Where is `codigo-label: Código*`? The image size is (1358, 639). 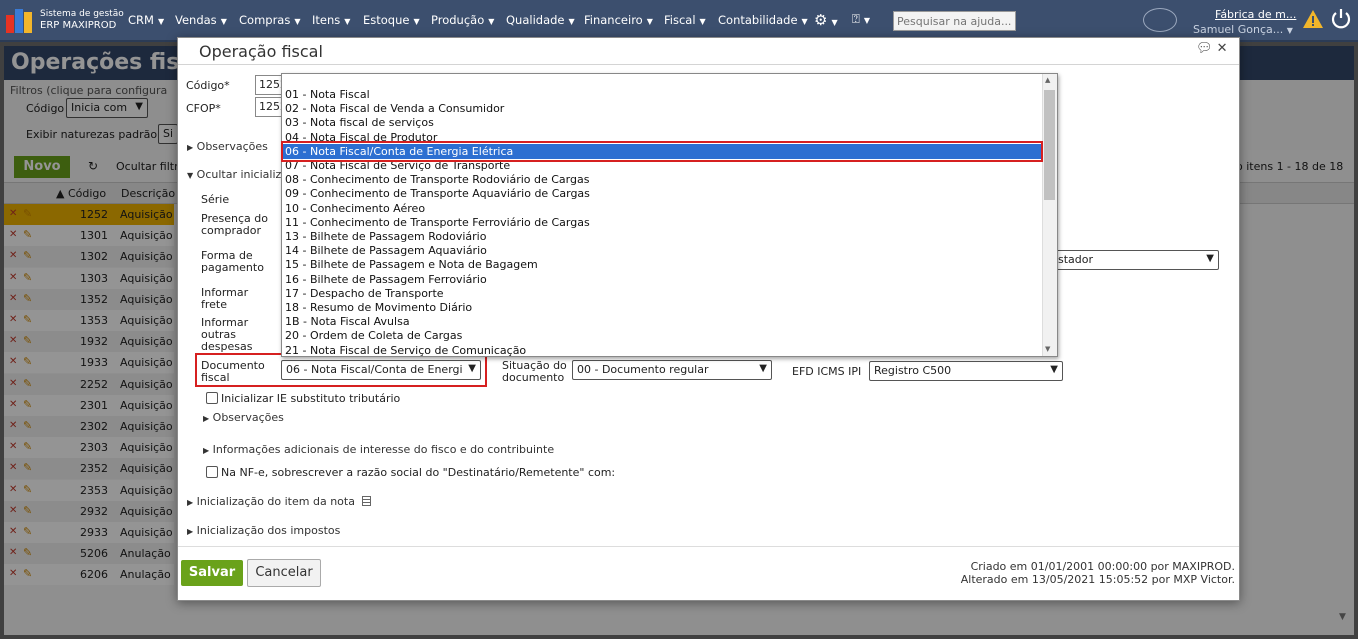
codigo-label: Código* is located at coordinates (208, 85).